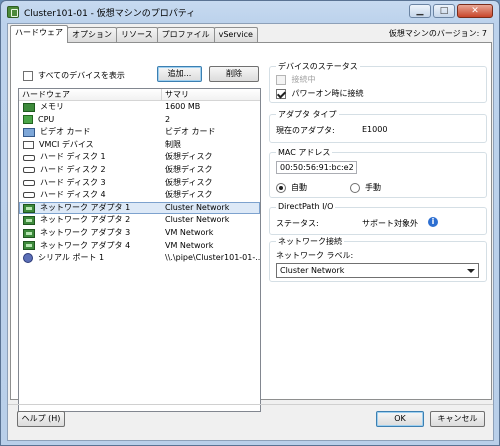 Image resolution: width=500 pixels, height=446 pixels. Describe the element at coordinates (475, 11) in the screenshot. I see `close-button: ✕` at that location.